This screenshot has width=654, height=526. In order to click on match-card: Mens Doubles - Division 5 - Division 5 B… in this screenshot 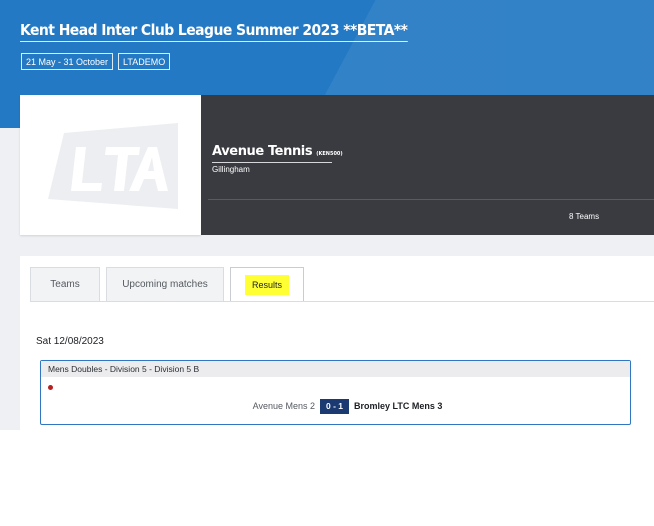, I will do `click(335, 392)`.